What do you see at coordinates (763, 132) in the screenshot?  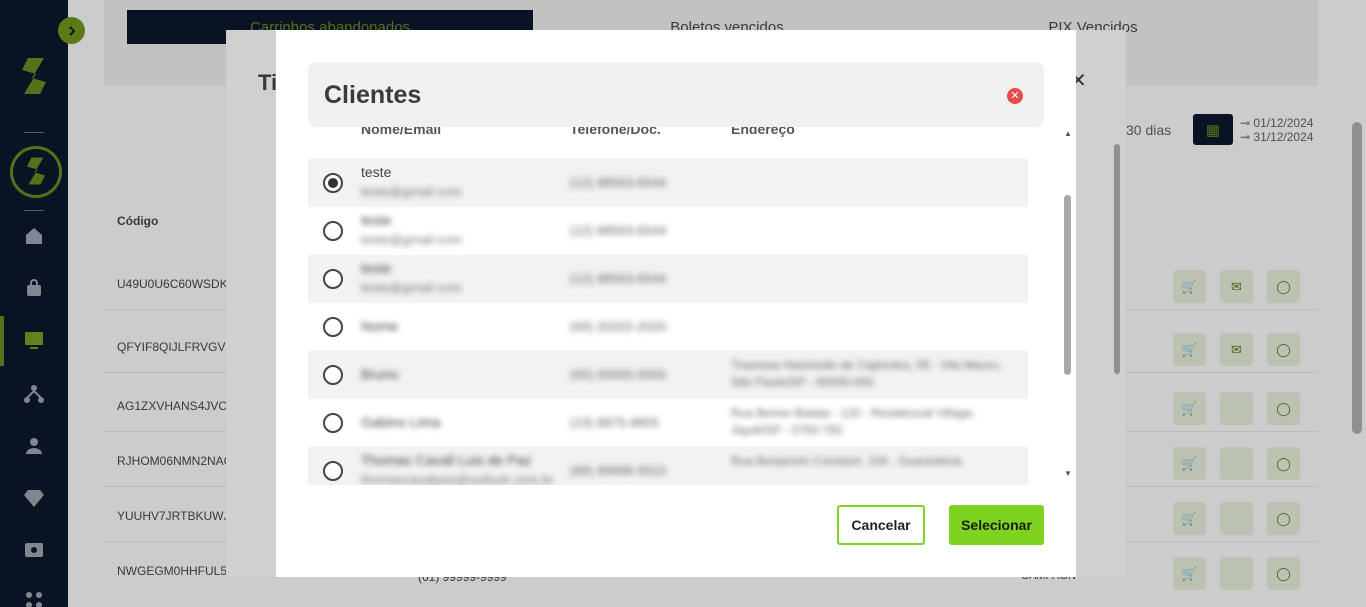 I see `column-header-address: Endereço` at bounding box center [763, 132].